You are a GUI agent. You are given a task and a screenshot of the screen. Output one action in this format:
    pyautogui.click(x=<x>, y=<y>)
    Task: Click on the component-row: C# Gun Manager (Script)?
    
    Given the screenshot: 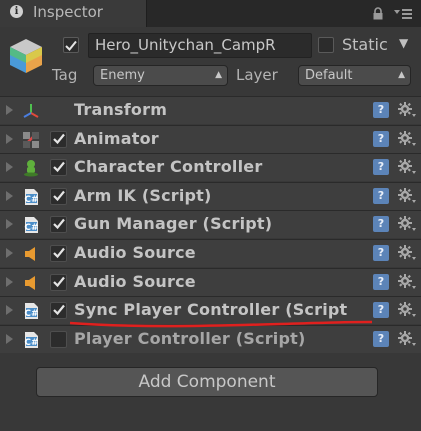 What is the action you would take?
    pyautogui.click(x=210, y=224)
    